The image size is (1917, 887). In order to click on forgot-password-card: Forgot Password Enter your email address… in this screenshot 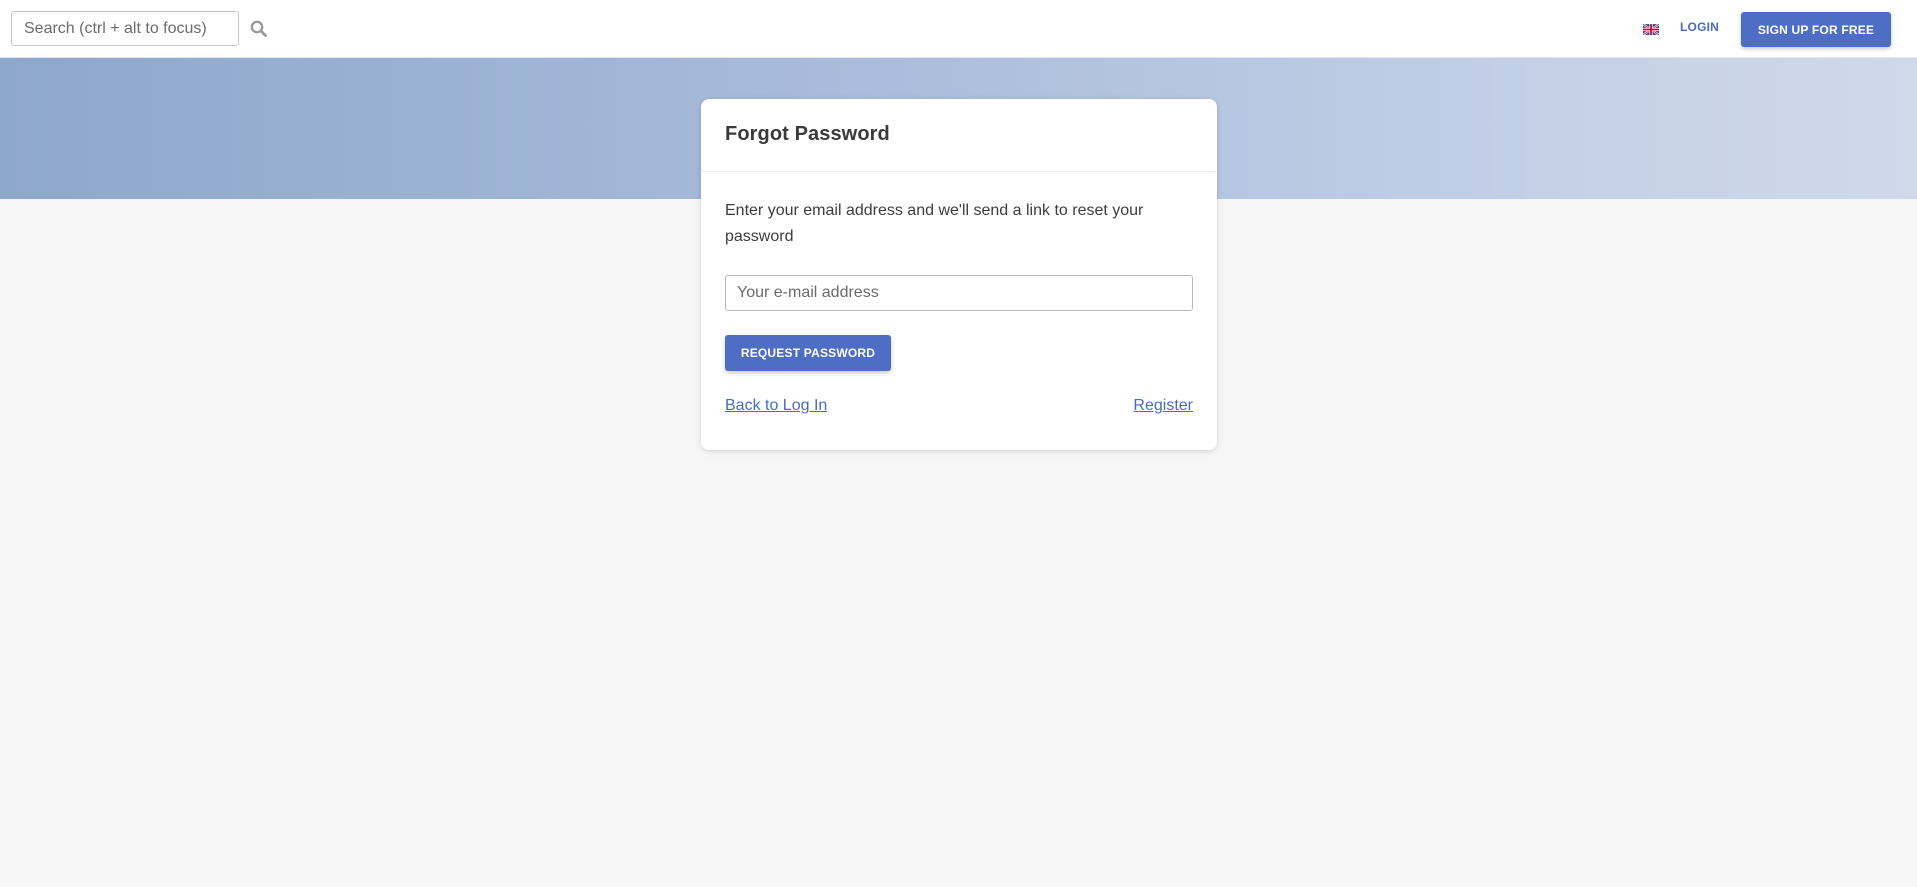, I will do `click(959, 274)`.